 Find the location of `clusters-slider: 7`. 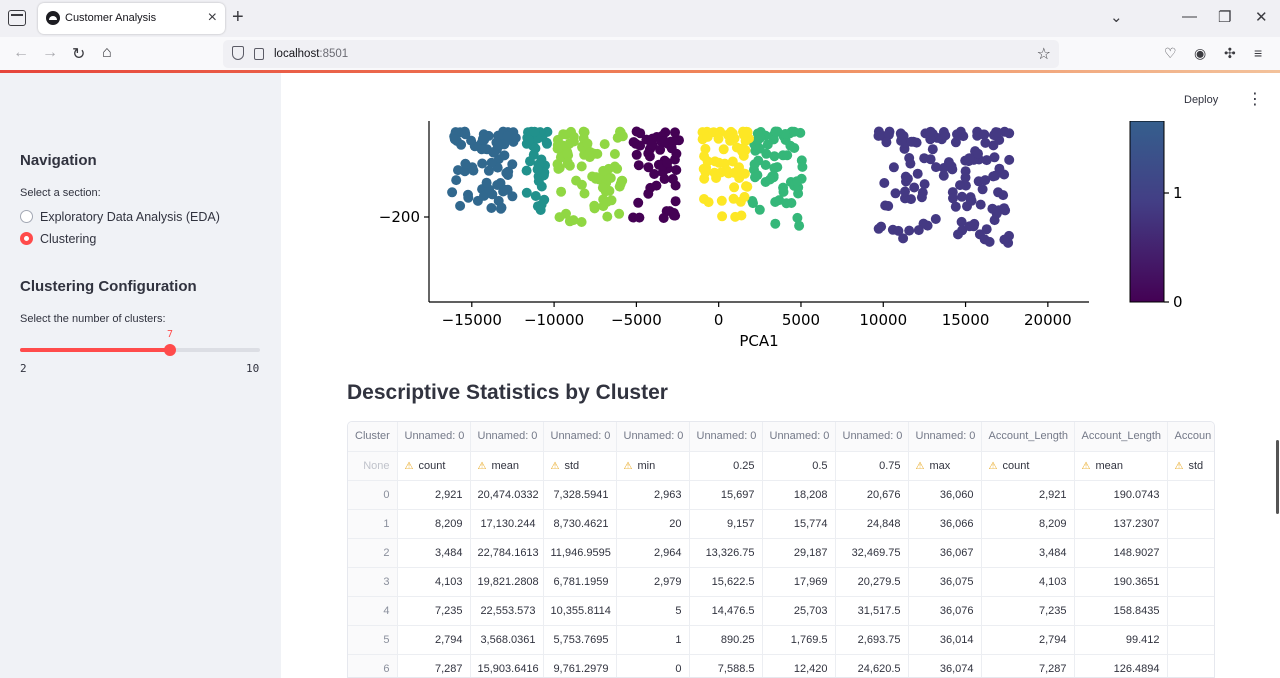

clusters-slider: 7 is located at coordinates (140, 342).